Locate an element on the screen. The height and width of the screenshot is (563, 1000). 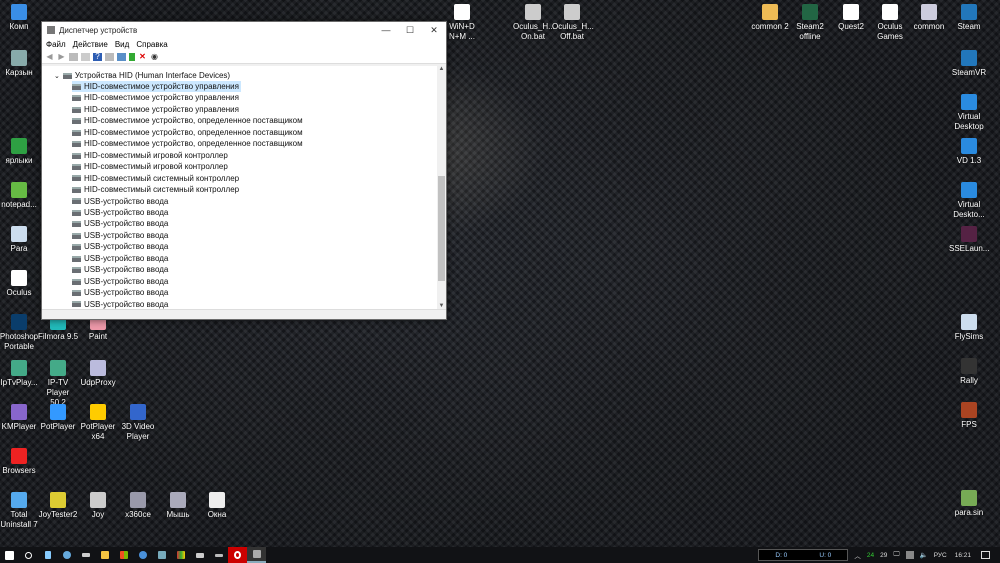
desktop-icon: Browsers is located at coordinates (19, 462).